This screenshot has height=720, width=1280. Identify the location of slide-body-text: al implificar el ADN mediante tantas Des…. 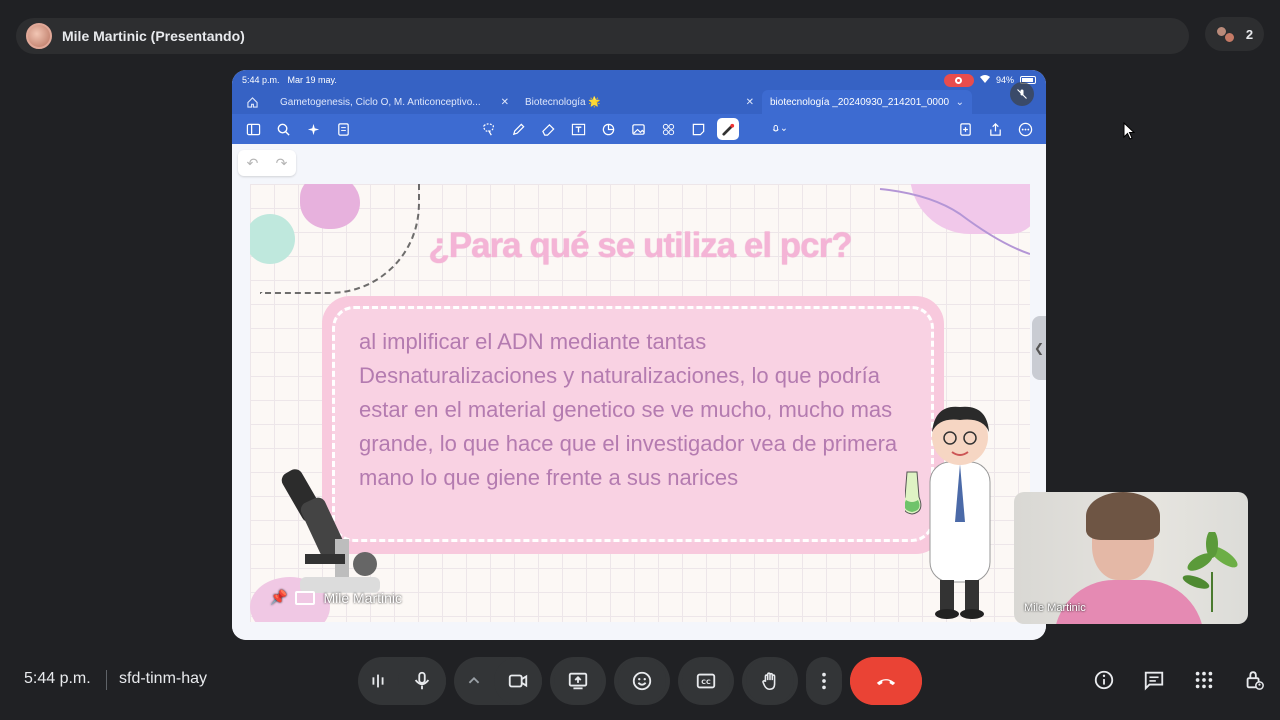
(628, 409).